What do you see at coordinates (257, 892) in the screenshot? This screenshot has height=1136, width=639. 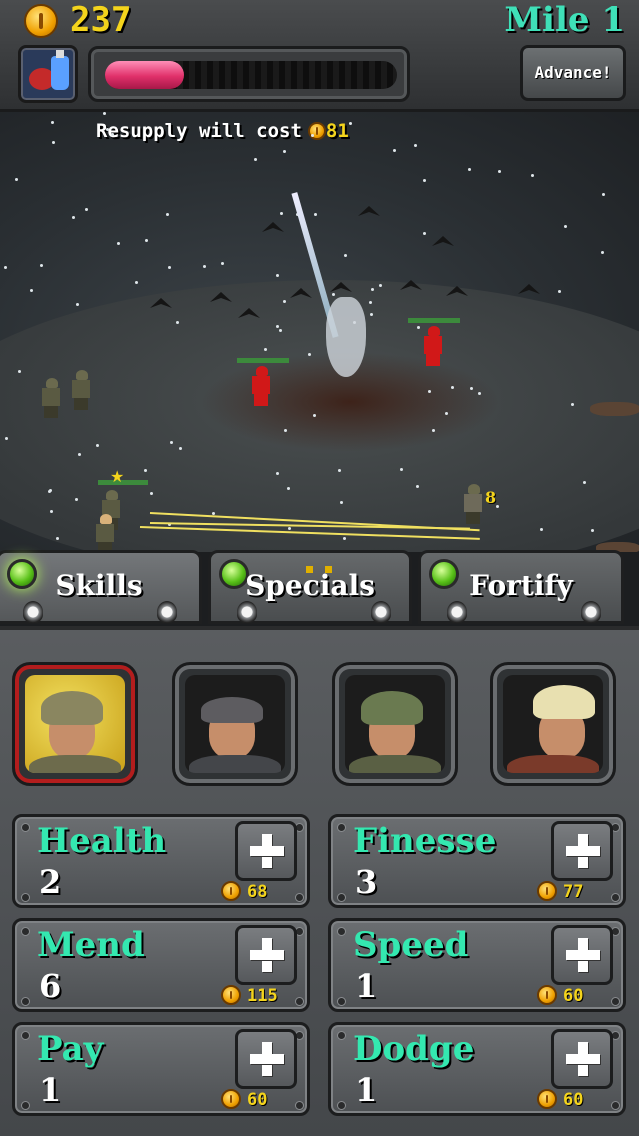 I see `cost-value: 68` at bounding box center [257, 892].